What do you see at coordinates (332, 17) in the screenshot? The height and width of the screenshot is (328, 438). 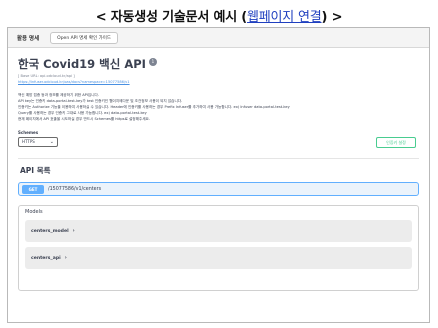 I see `heading-suffix: ) >` at bounding box center [332, 17].